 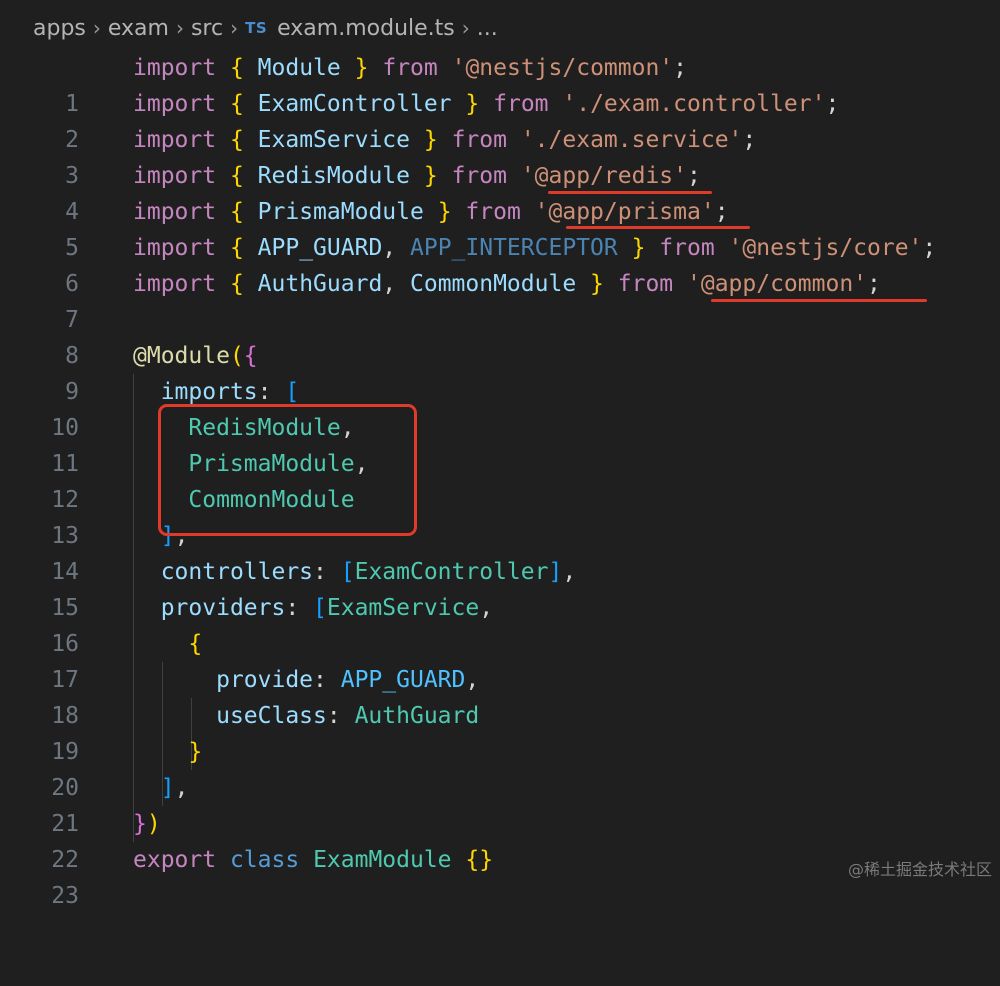 What do you see at coordinates (175, 860) in the screenshot?
I see `keyword: export` at bounding box center [175, 860].